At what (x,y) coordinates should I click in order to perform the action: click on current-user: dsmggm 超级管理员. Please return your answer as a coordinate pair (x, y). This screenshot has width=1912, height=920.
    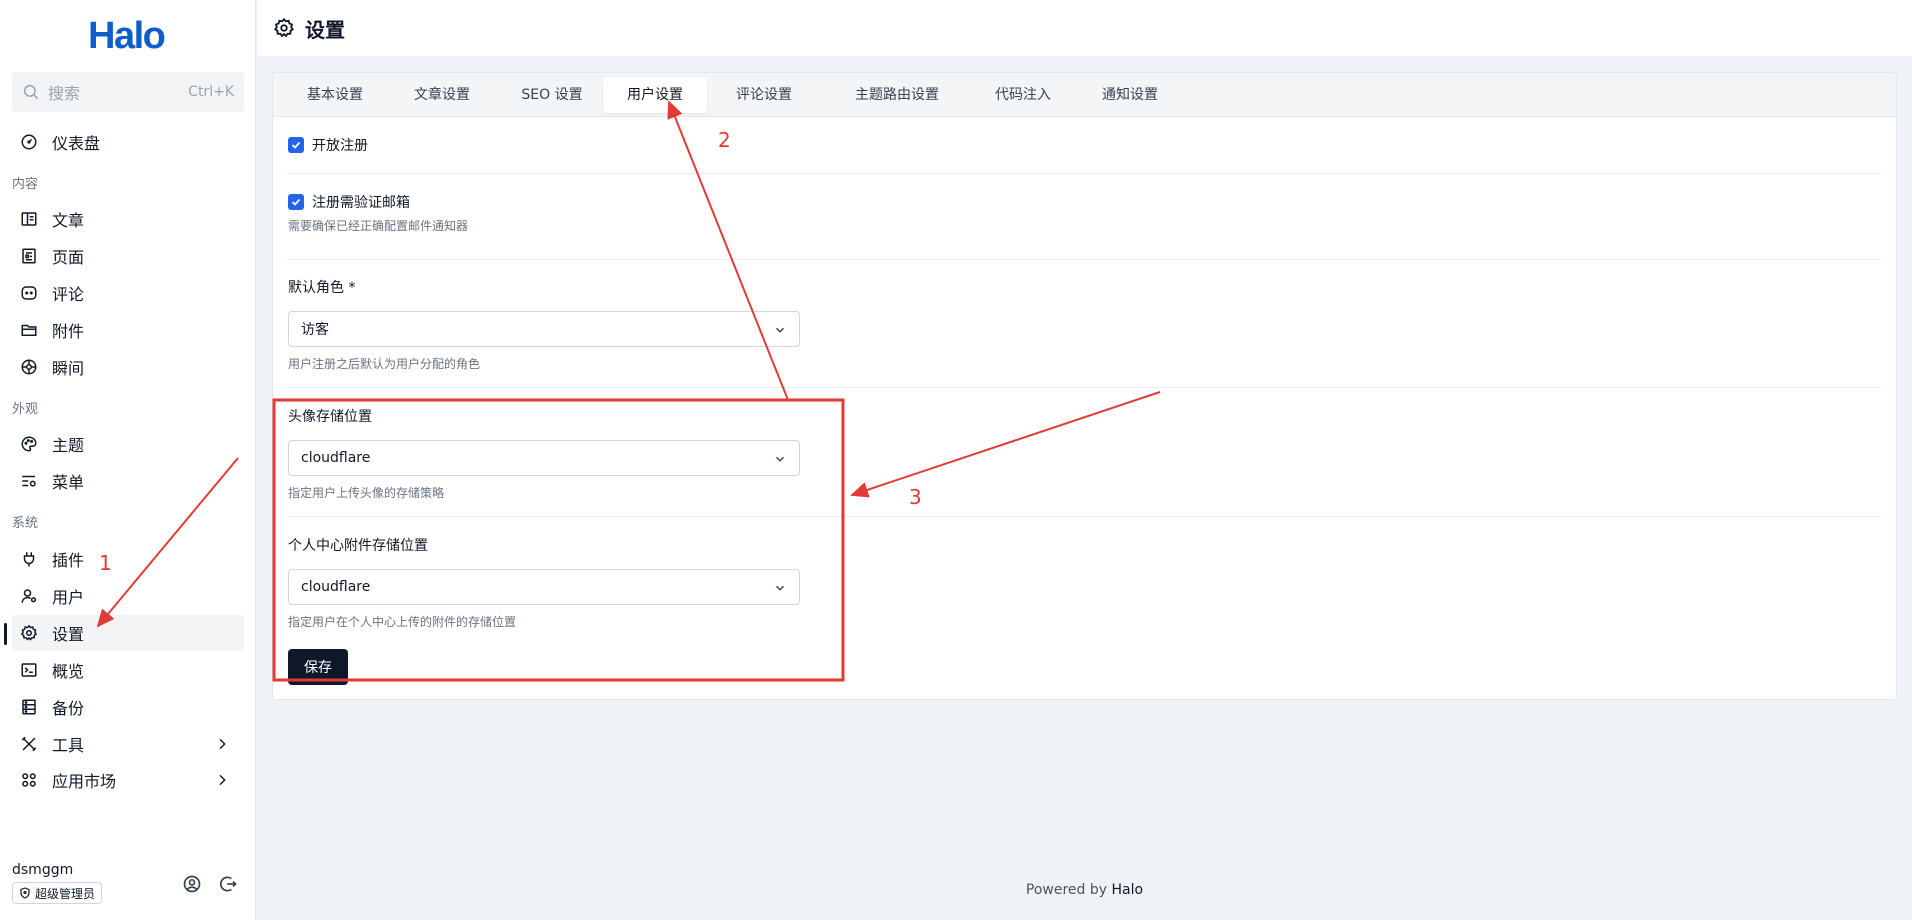
    Looking at the image, I should click on (57, 883).